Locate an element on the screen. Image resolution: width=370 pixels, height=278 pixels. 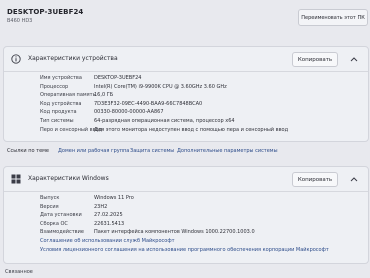
spec-value: DESKTOP-3UEBF24 is located at coordinates (118, 78).